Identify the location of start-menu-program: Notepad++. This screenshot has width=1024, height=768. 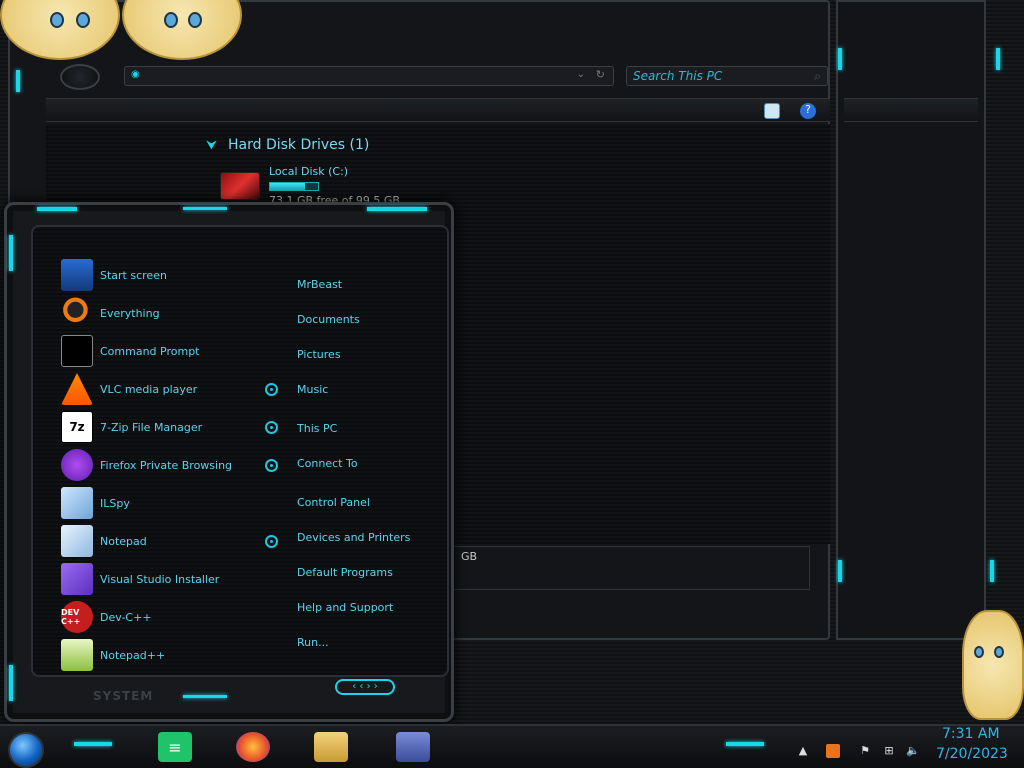
(161, 655).